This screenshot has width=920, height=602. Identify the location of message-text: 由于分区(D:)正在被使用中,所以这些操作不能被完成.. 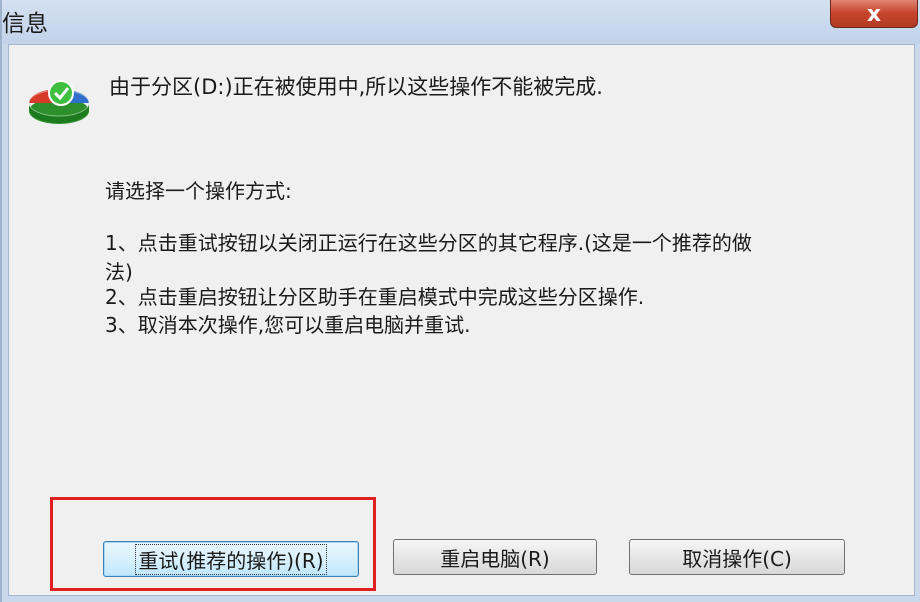
(356, 87).